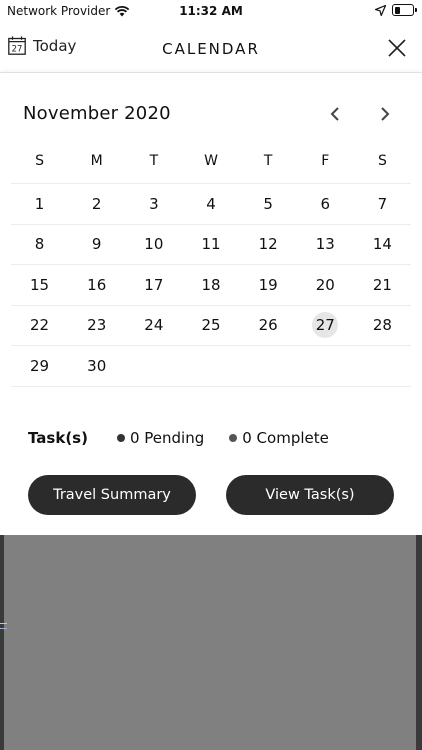  I want to click on day-cell: 10, so click(153, 245).